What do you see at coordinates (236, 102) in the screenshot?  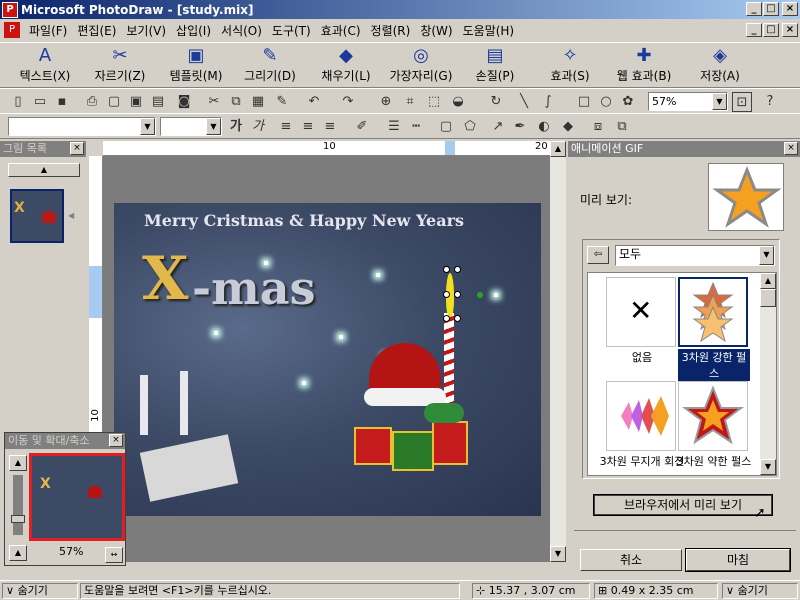 I see `copy-icon: ⧉` at bounding box center [236, 102].